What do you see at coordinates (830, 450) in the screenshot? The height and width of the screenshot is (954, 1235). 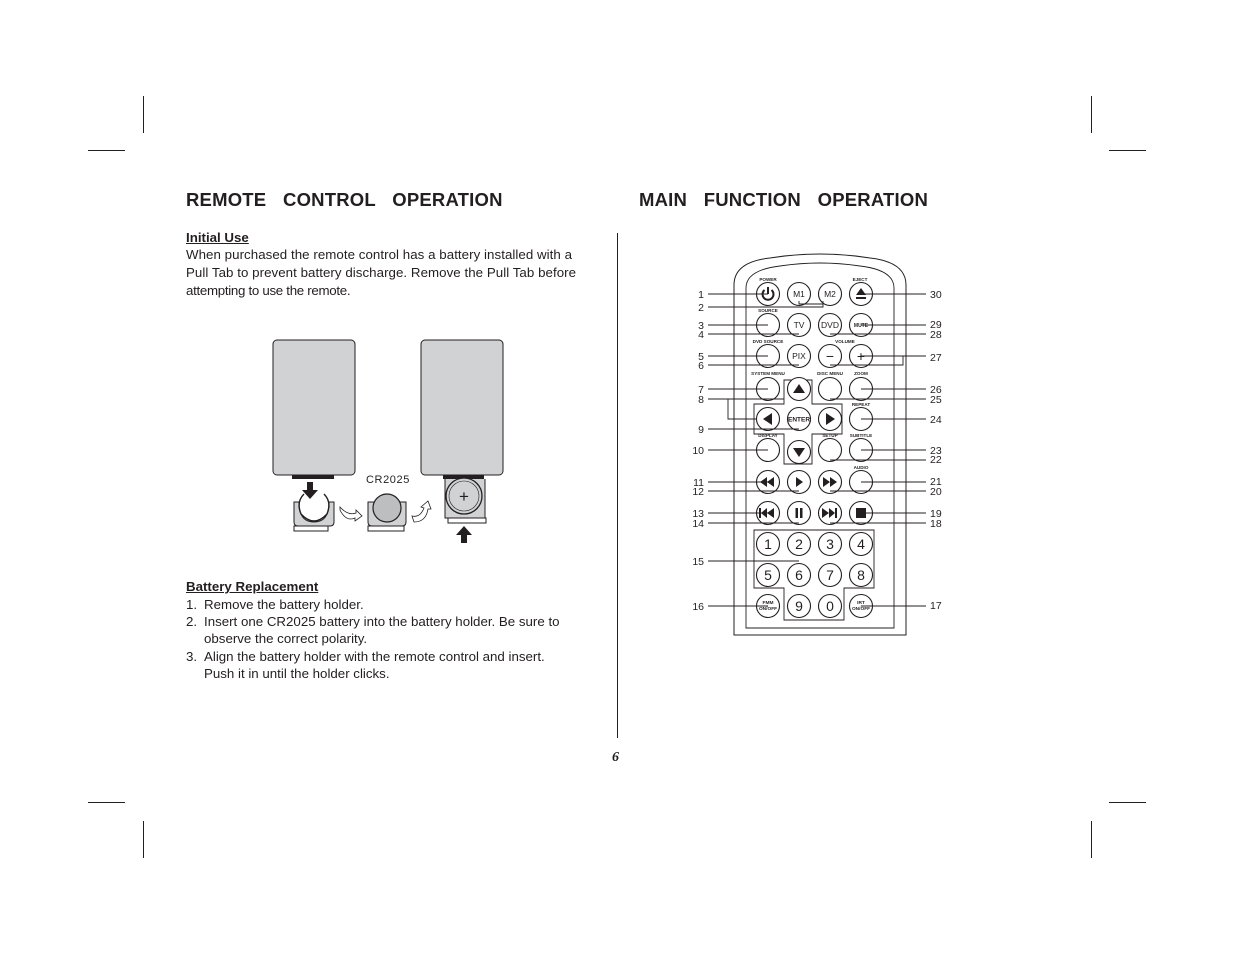 I see `setup-button` at bounding box center [830, 450].